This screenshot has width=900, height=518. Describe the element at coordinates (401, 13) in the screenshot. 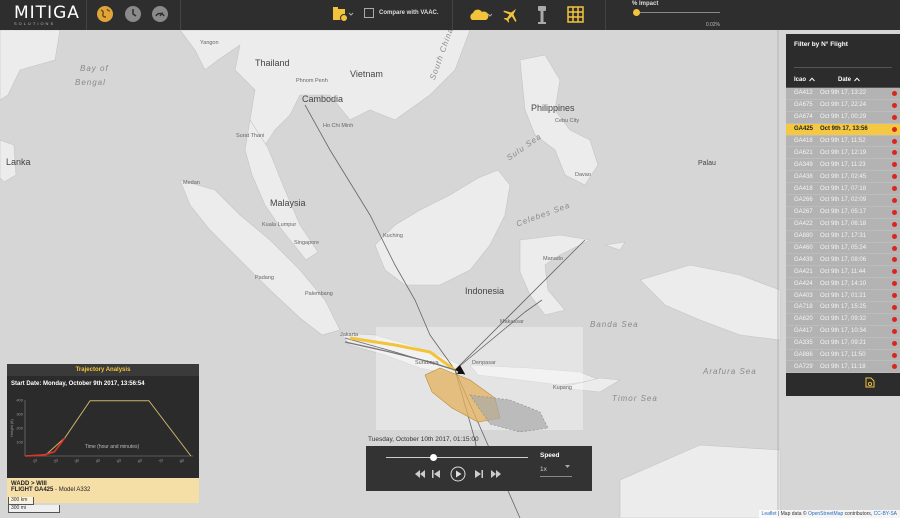

I see `compare-vaac-toggle: Compare with VAAC.` at that location.